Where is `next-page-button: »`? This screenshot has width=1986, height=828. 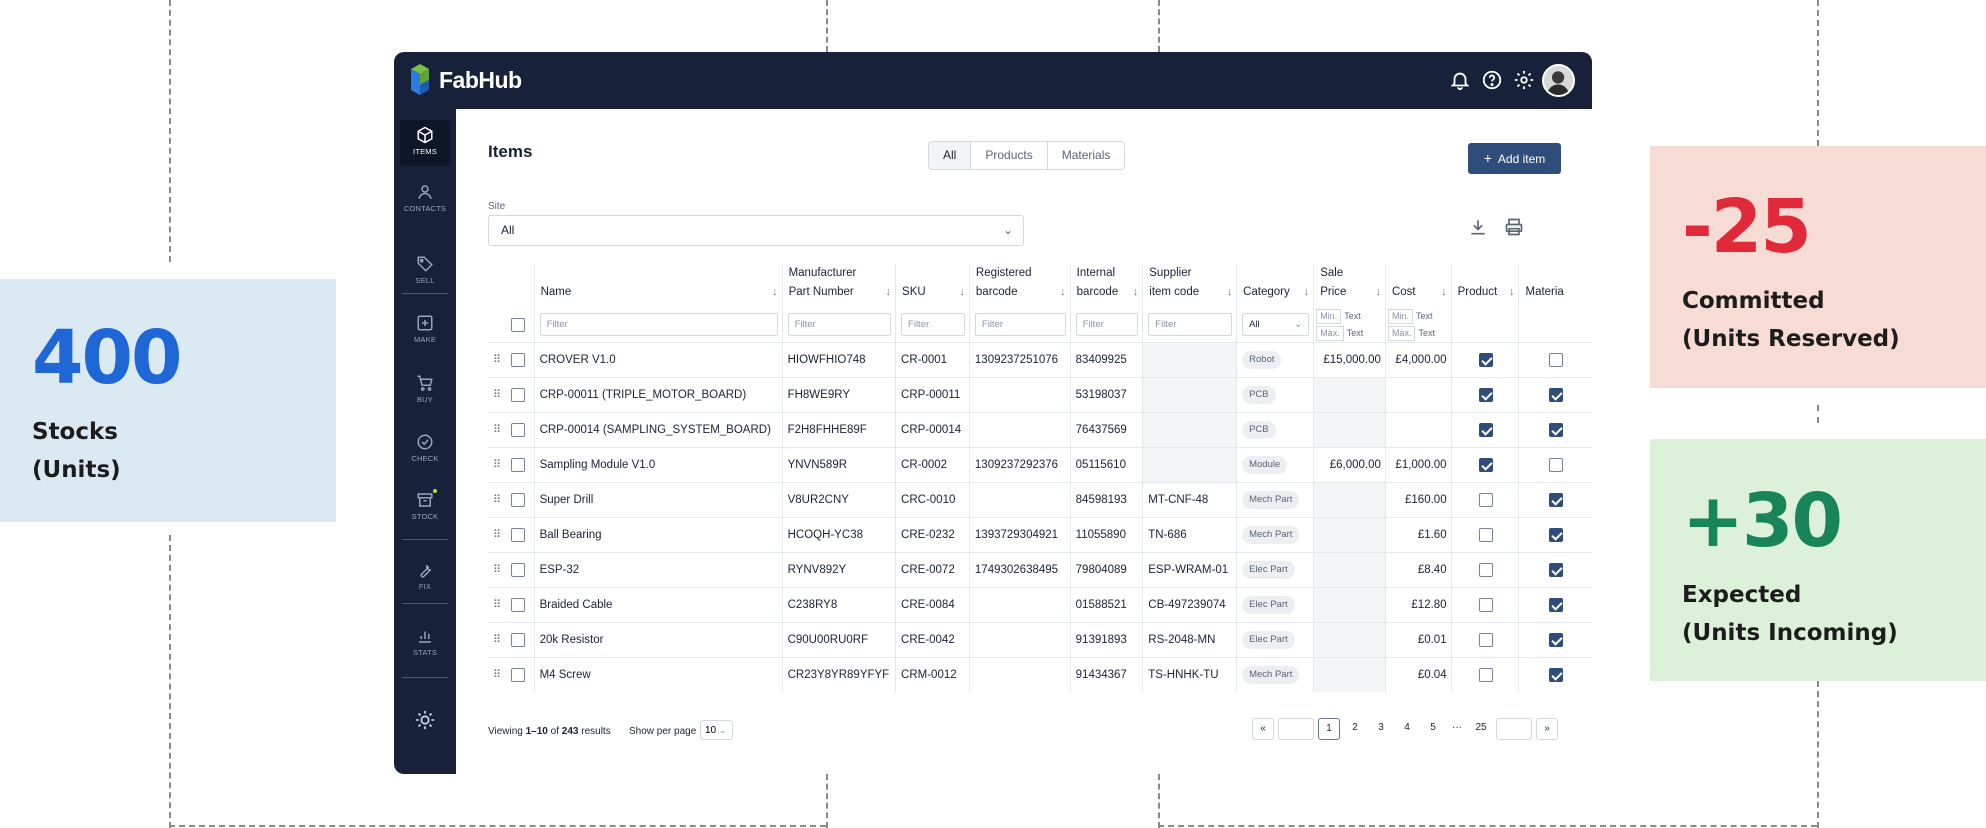 next-page-button: » is located at coordinates (1547, 729).